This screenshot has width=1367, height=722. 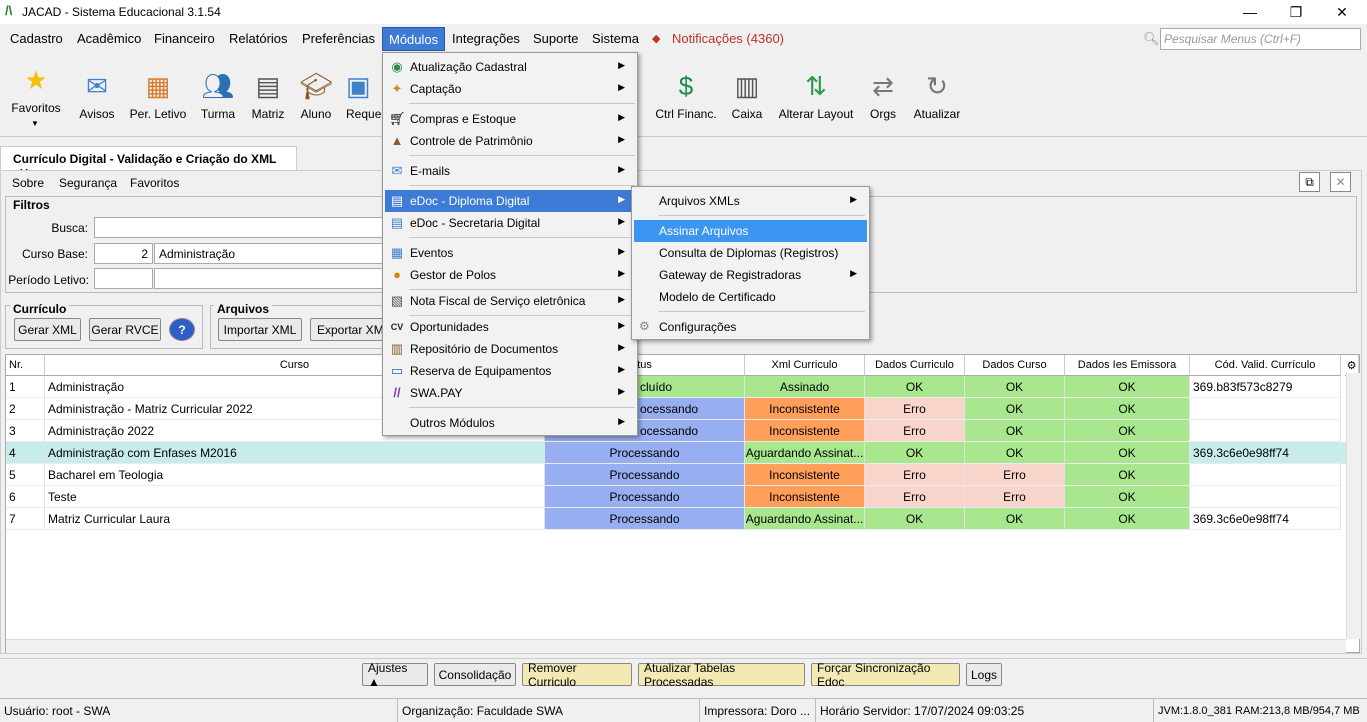 What do you see at coordinates (109, 39) in the screenshot?
I see `menu-academico: Acadêmico` at bounding box center [109, 39].